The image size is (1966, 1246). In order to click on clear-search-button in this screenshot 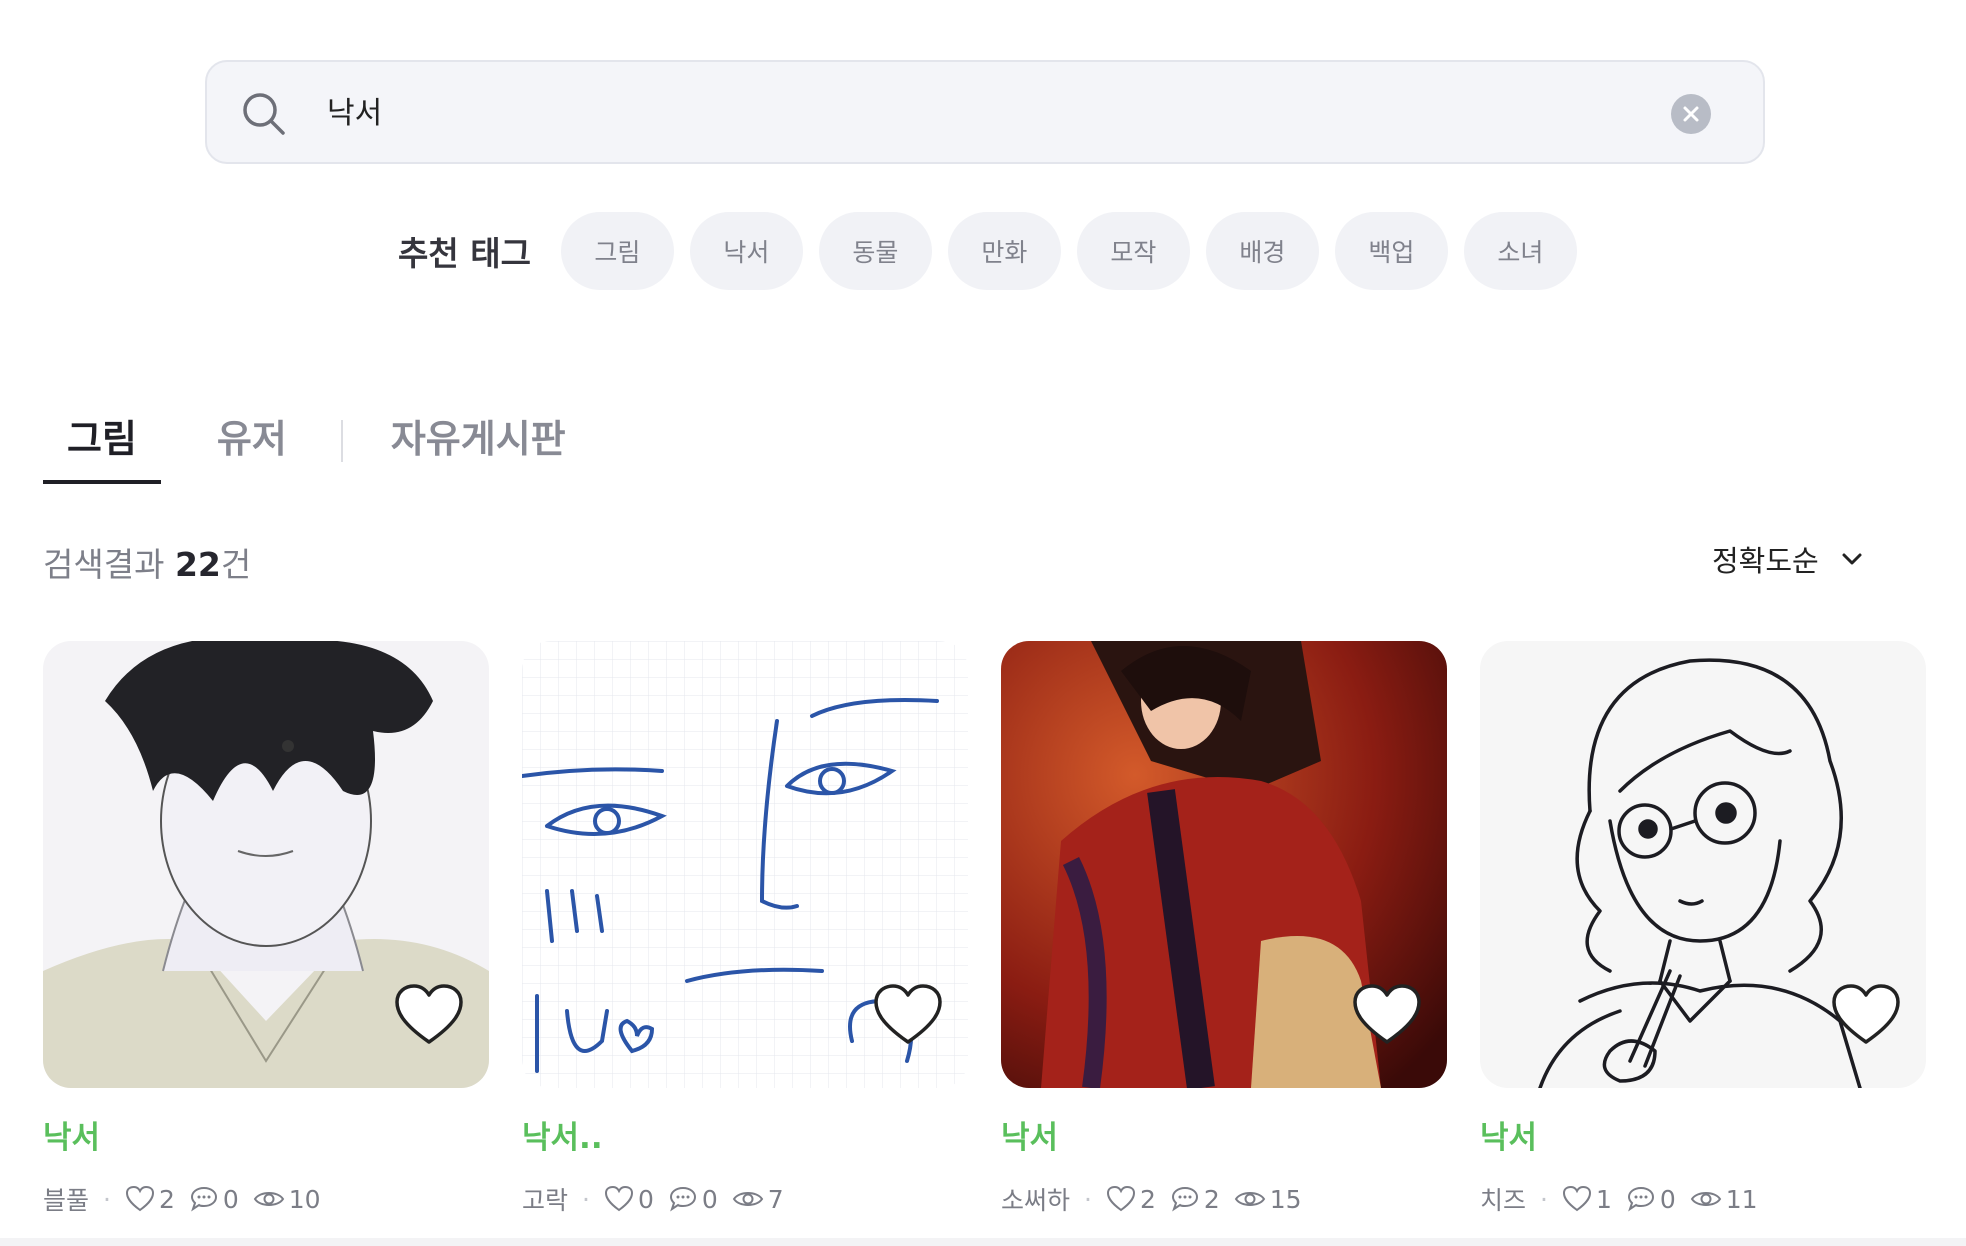, I will do `click(1691, 114)`.